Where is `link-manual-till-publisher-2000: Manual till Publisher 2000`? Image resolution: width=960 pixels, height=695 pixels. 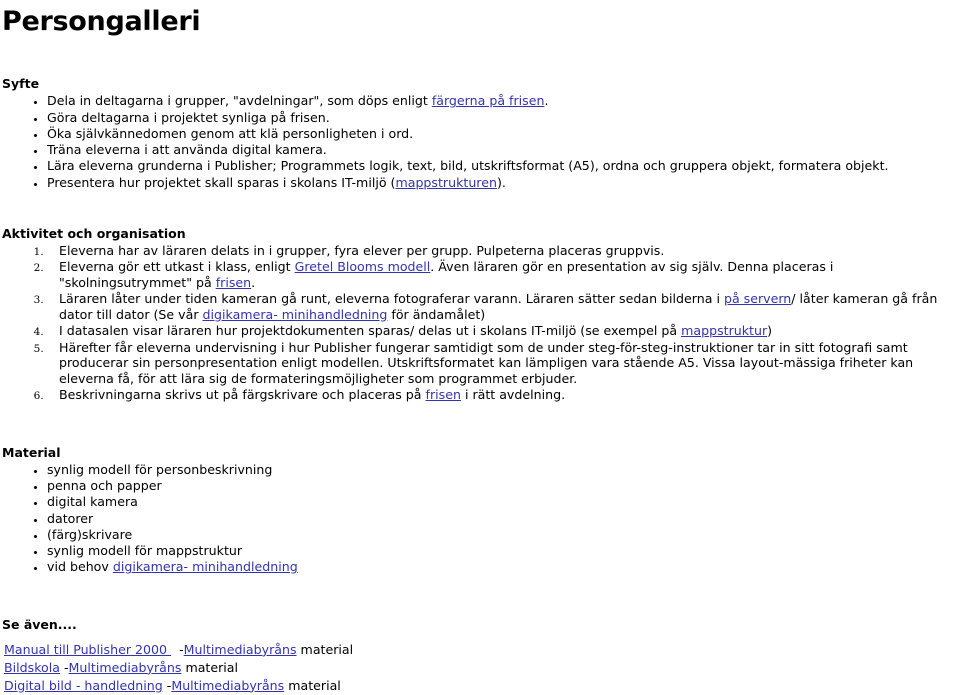
link-manual-till-publisher-2000: Manual till Publisher 2000 is located at coordinates (87, 649).